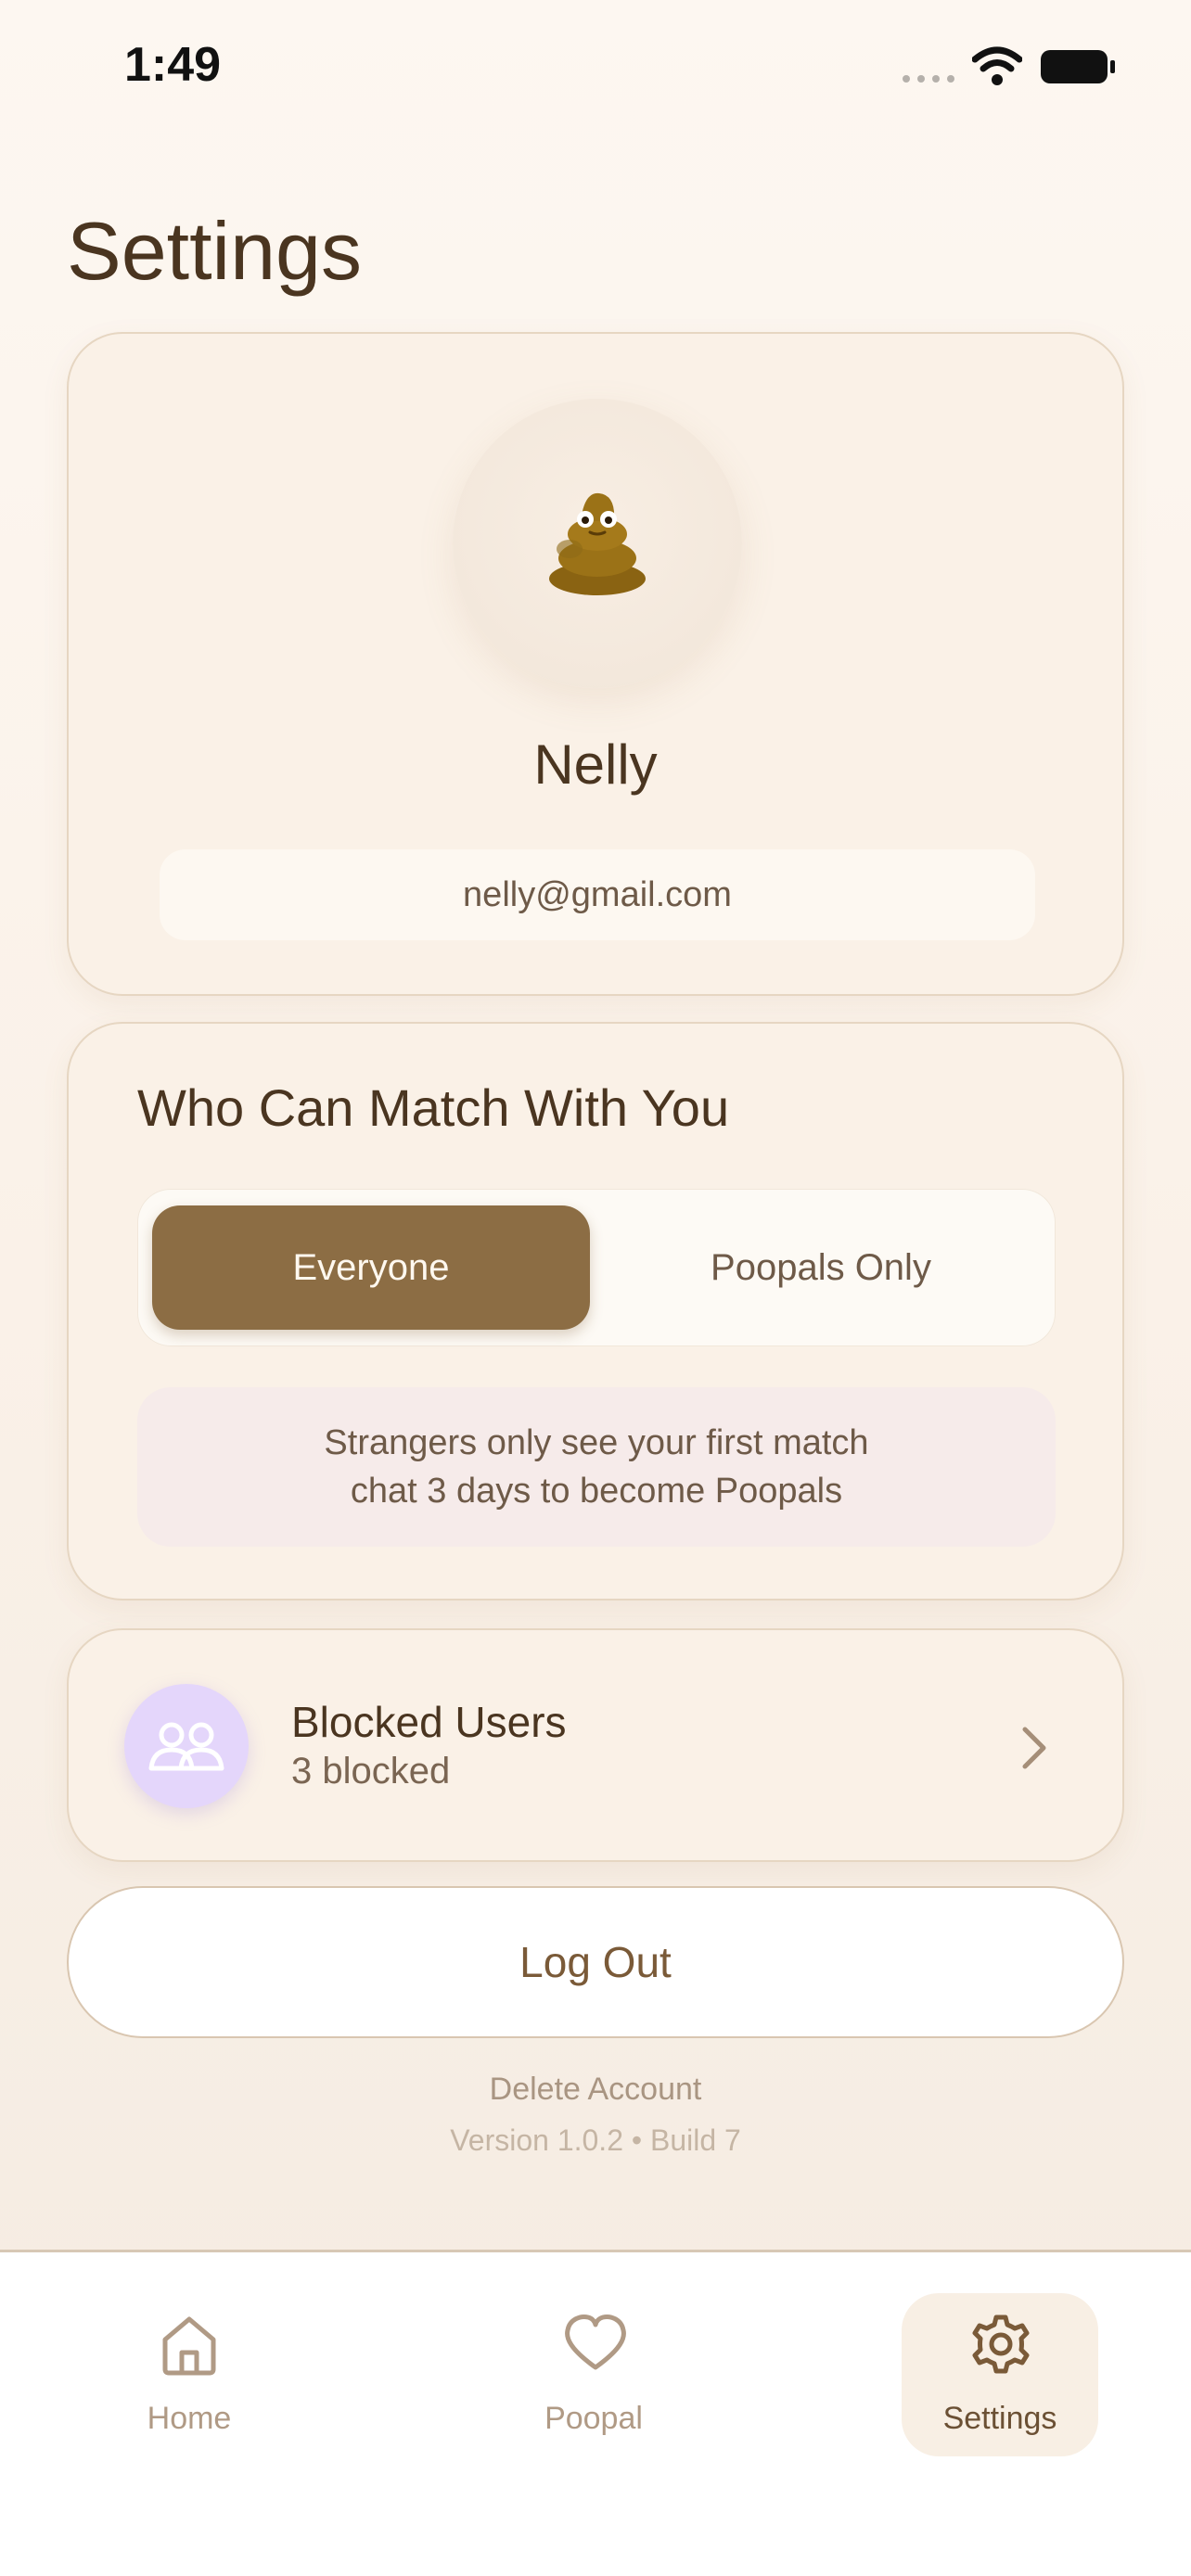 The width and height of the screenshot is (1191, 2576). Describe the element at coordinates (595, 69) in the screenshot. I see `status-bar: 1:49` at that location.